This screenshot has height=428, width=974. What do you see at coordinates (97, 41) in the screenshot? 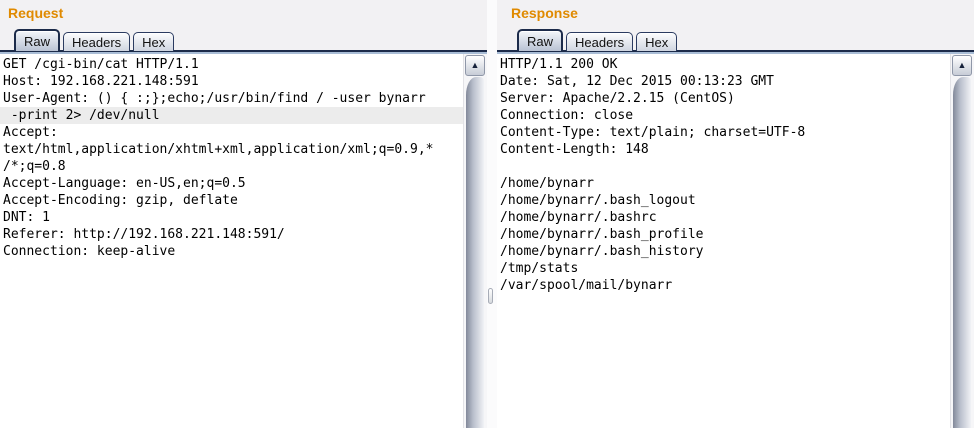
I see `request-tab-headers: Headers` at bounding box center [97, 41].